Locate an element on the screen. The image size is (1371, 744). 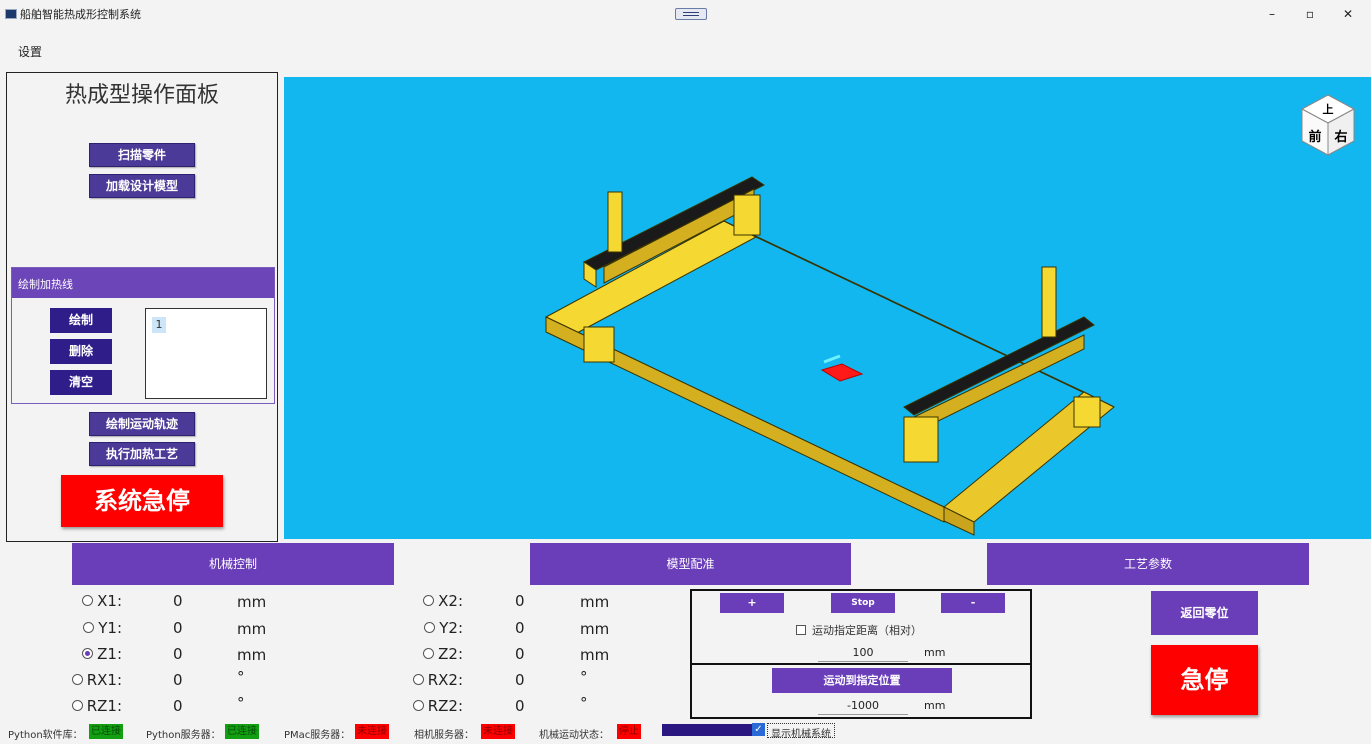
axis-label: RX2: is located at coordinates (445, 680).